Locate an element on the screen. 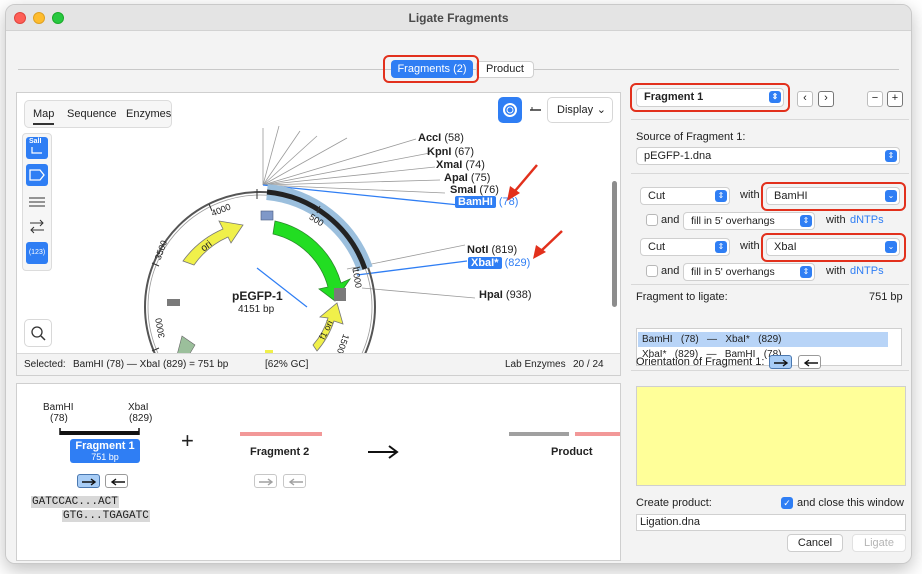 The width and height of the screenshot is (922, 574). minus-icon: − is located at coordinates (875, 98).